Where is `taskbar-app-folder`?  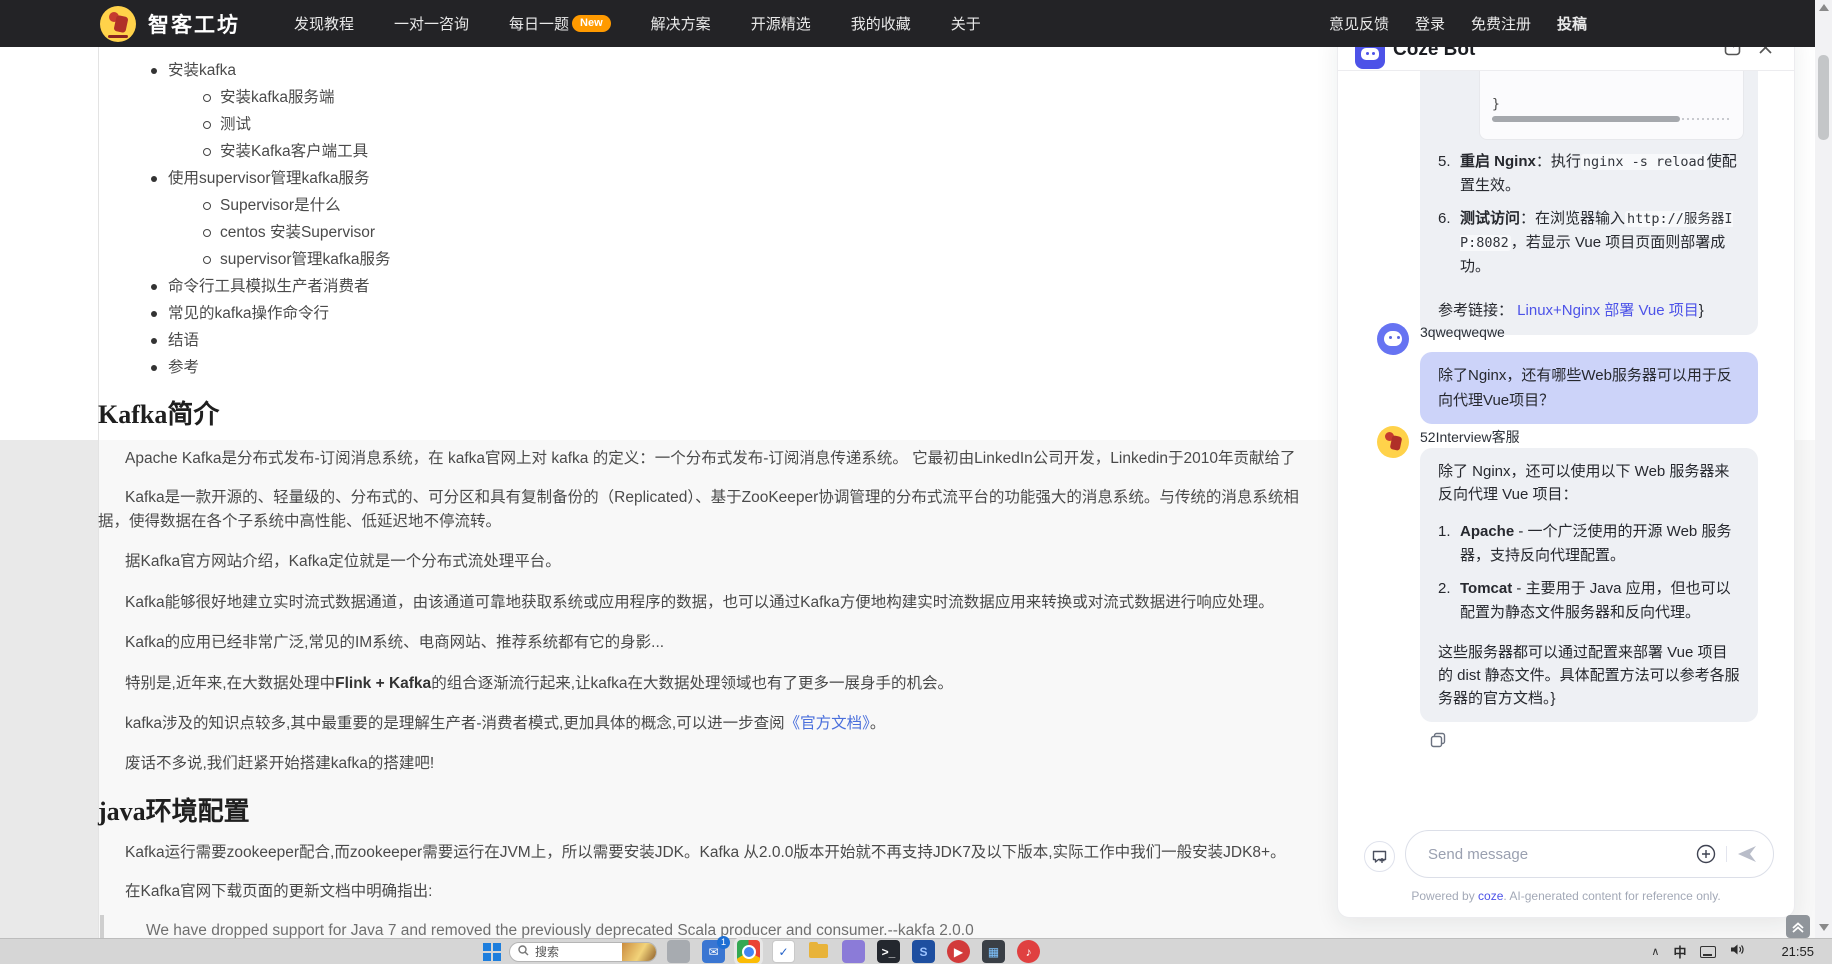
taskbar-app-folder is located at coordinates (818, 951).